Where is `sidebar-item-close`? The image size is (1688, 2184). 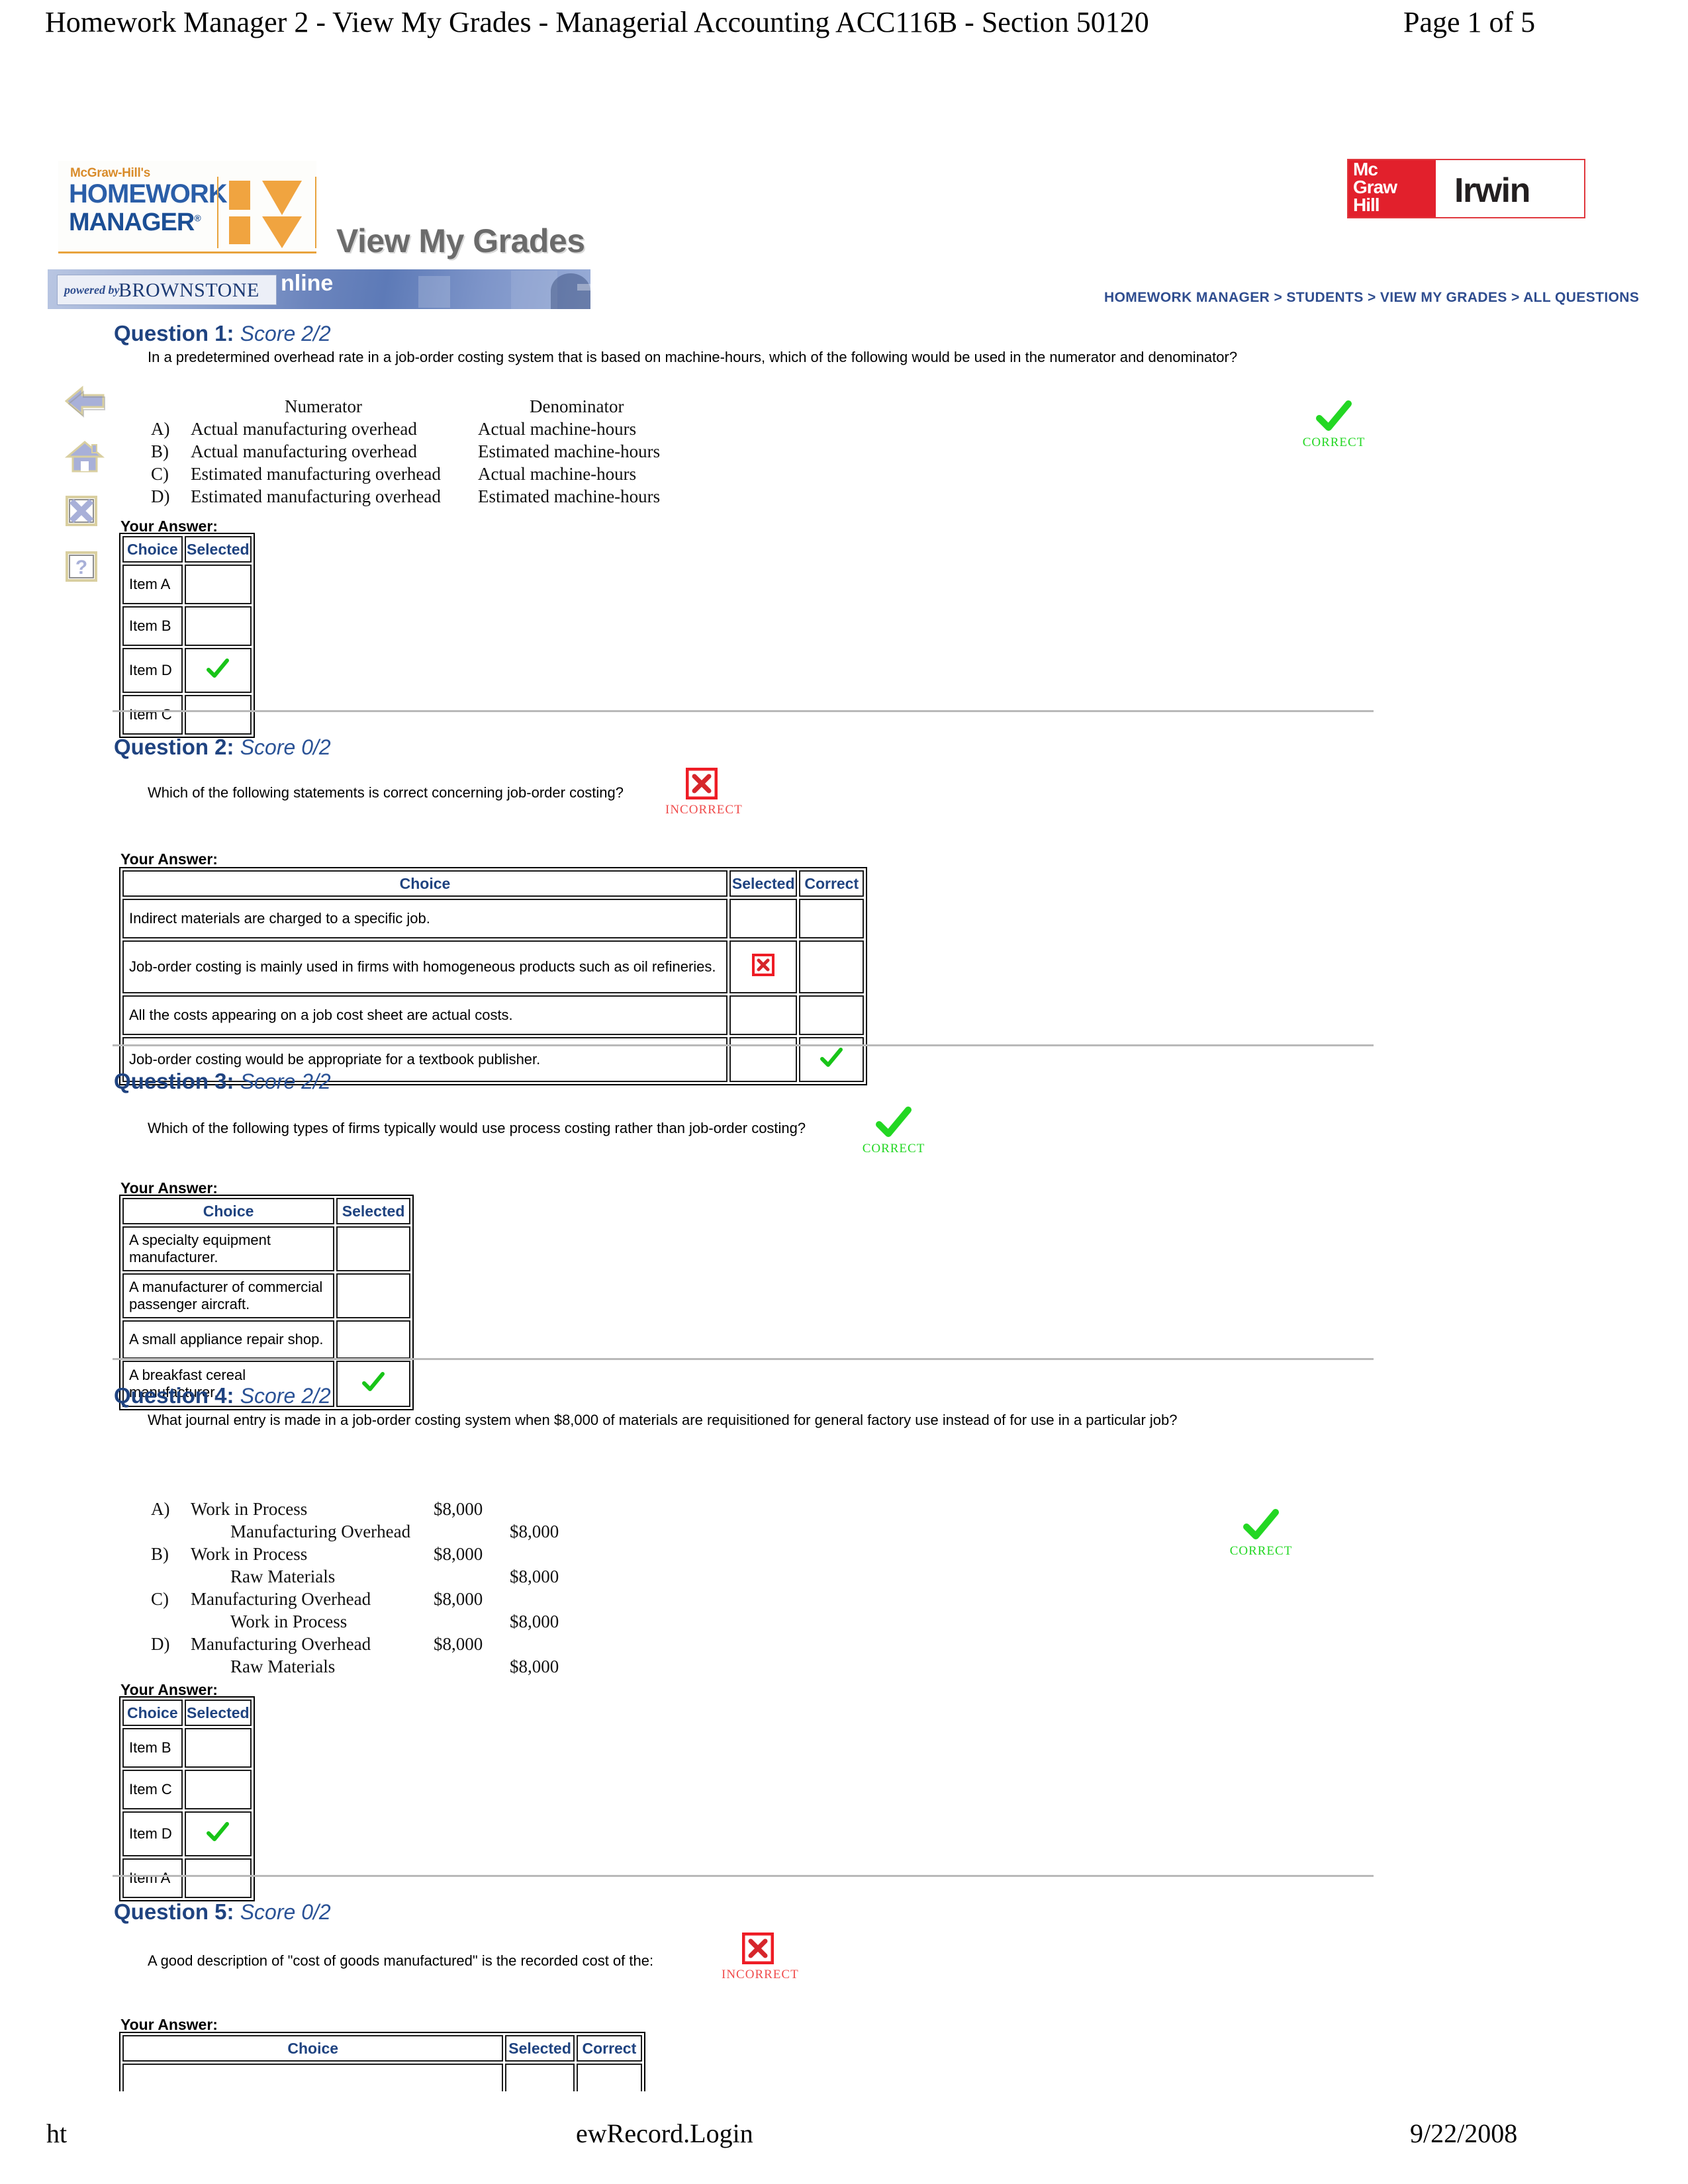
sidebar-item-close is located at coordinates (85, 514).